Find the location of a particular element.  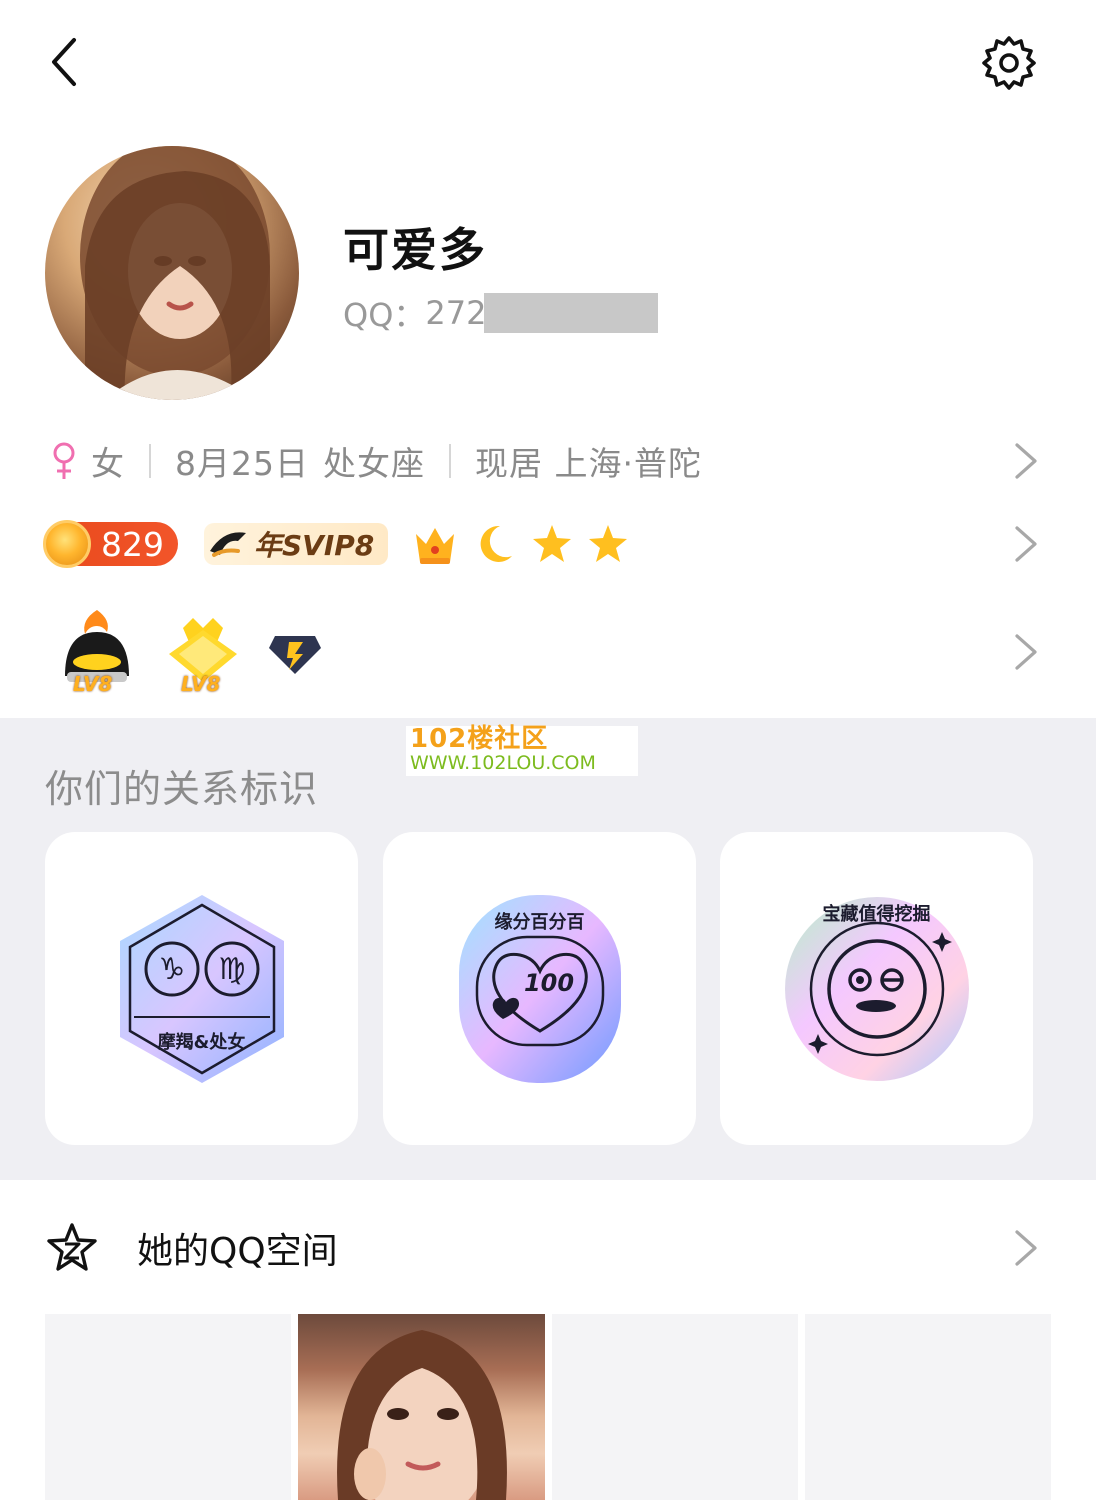

svip-badge: 年SVIP8 is located at coordinates (296, 544).